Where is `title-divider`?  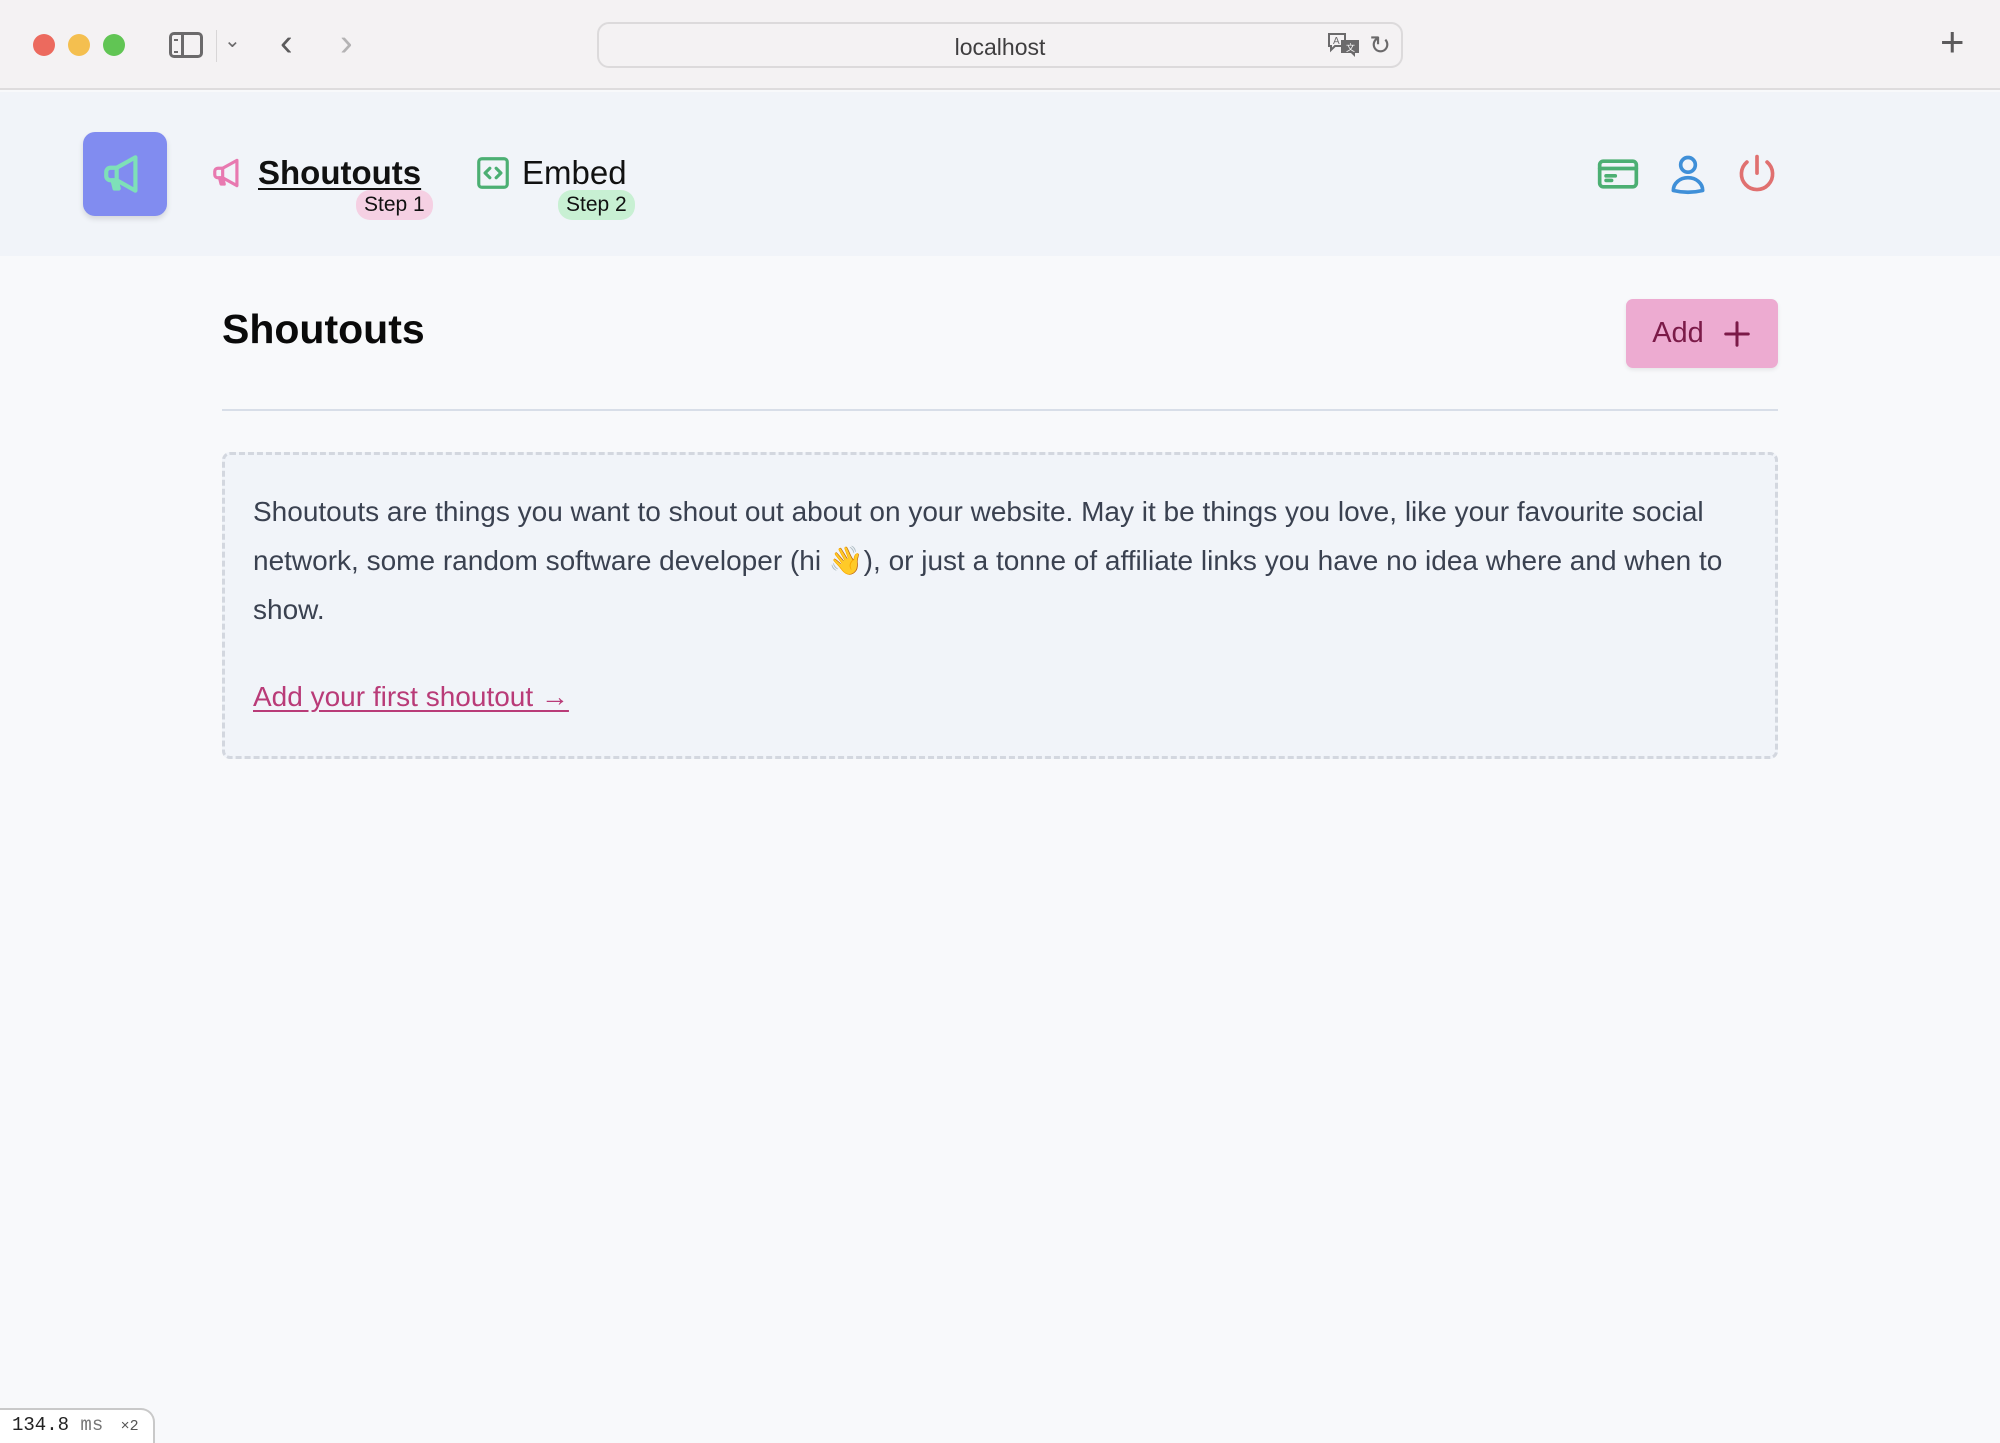
title-divider is located at coordinates (1000, 410).